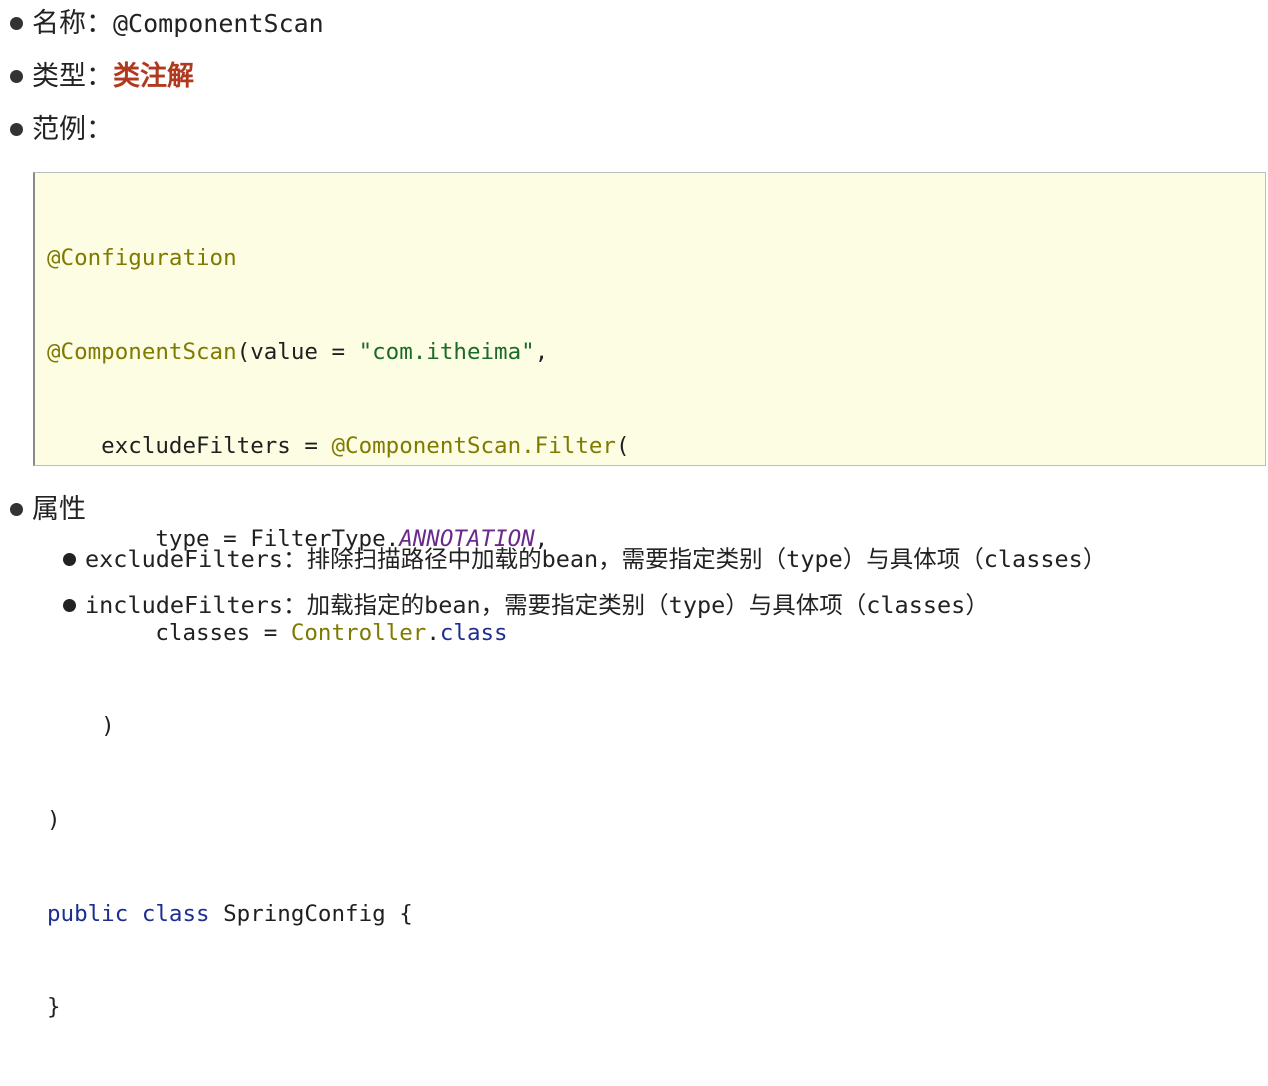 The image size is (1268, 1086). What do you see at coordinates (169, 632) in the screenshot?
I see `code-text: classes =` at bounding box center [169, 632].